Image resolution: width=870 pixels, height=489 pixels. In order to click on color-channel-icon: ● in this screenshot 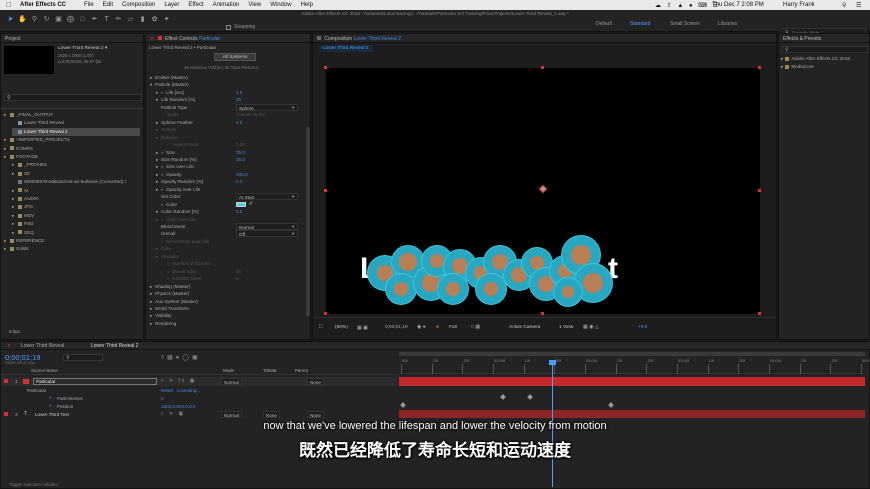, I will do `click(437, 327)`.